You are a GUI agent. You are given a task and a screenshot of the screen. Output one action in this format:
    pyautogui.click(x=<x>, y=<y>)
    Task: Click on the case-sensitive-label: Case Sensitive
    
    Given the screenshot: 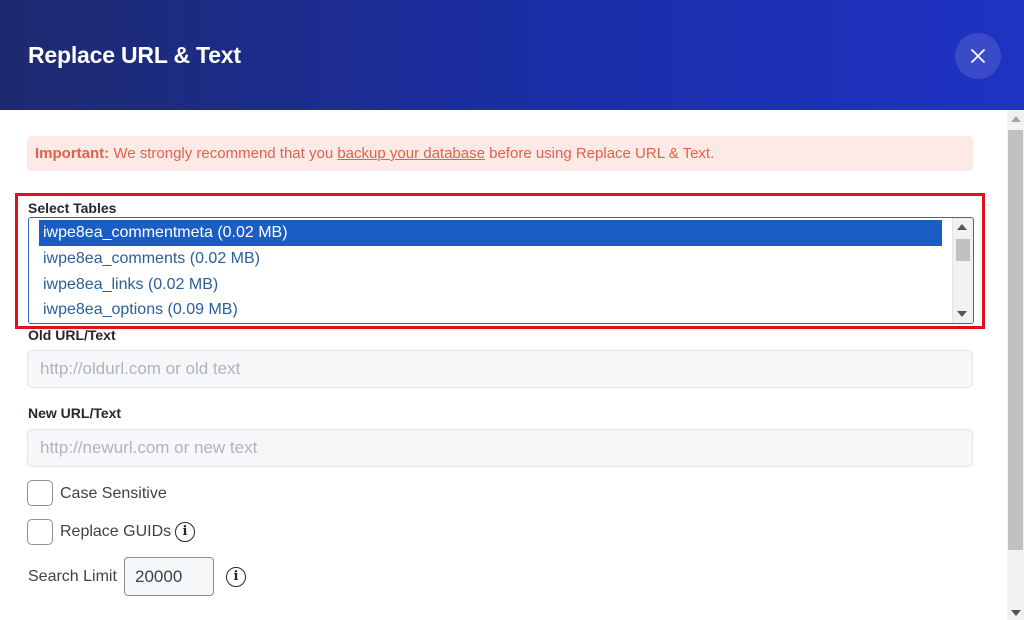 What is the action you would take?
    pyautogui.click(x=113, y=494)
    